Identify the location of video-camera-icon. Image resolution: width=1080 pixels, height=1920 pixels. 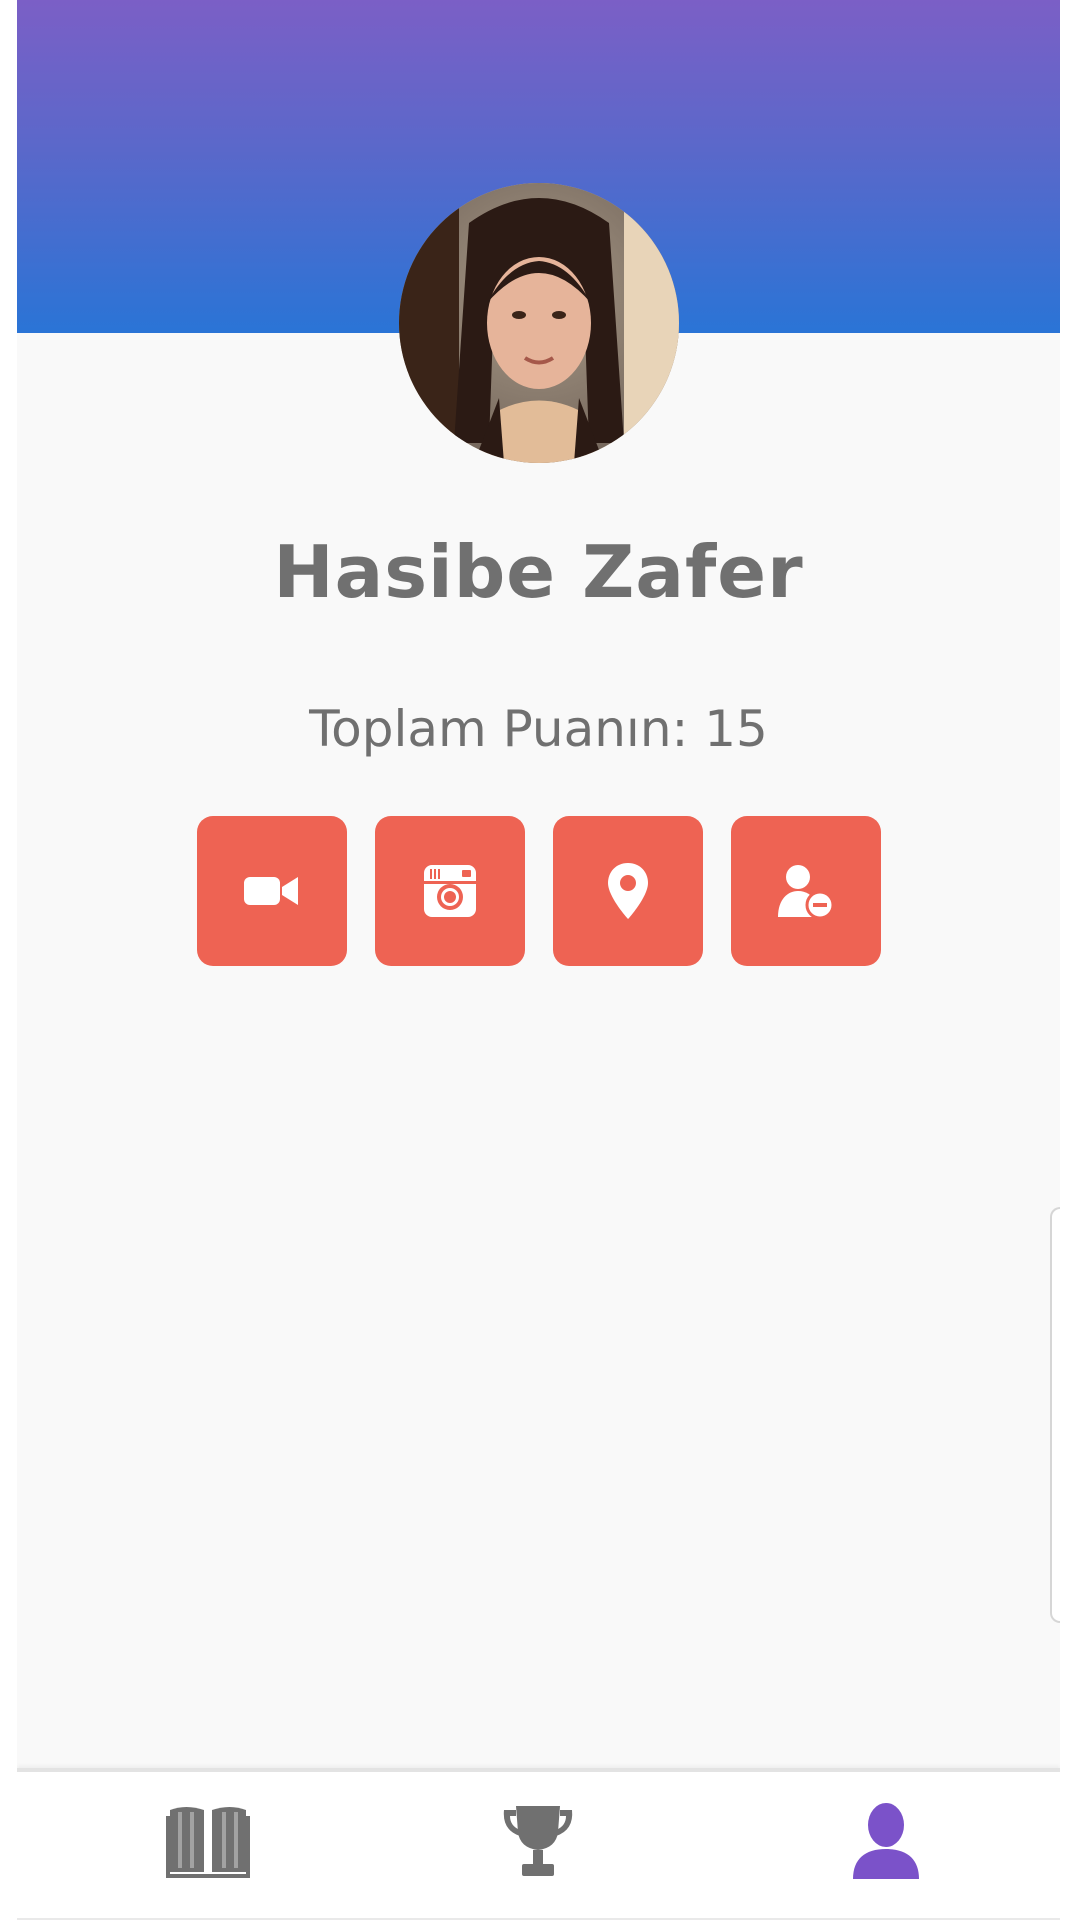
(271, 891).